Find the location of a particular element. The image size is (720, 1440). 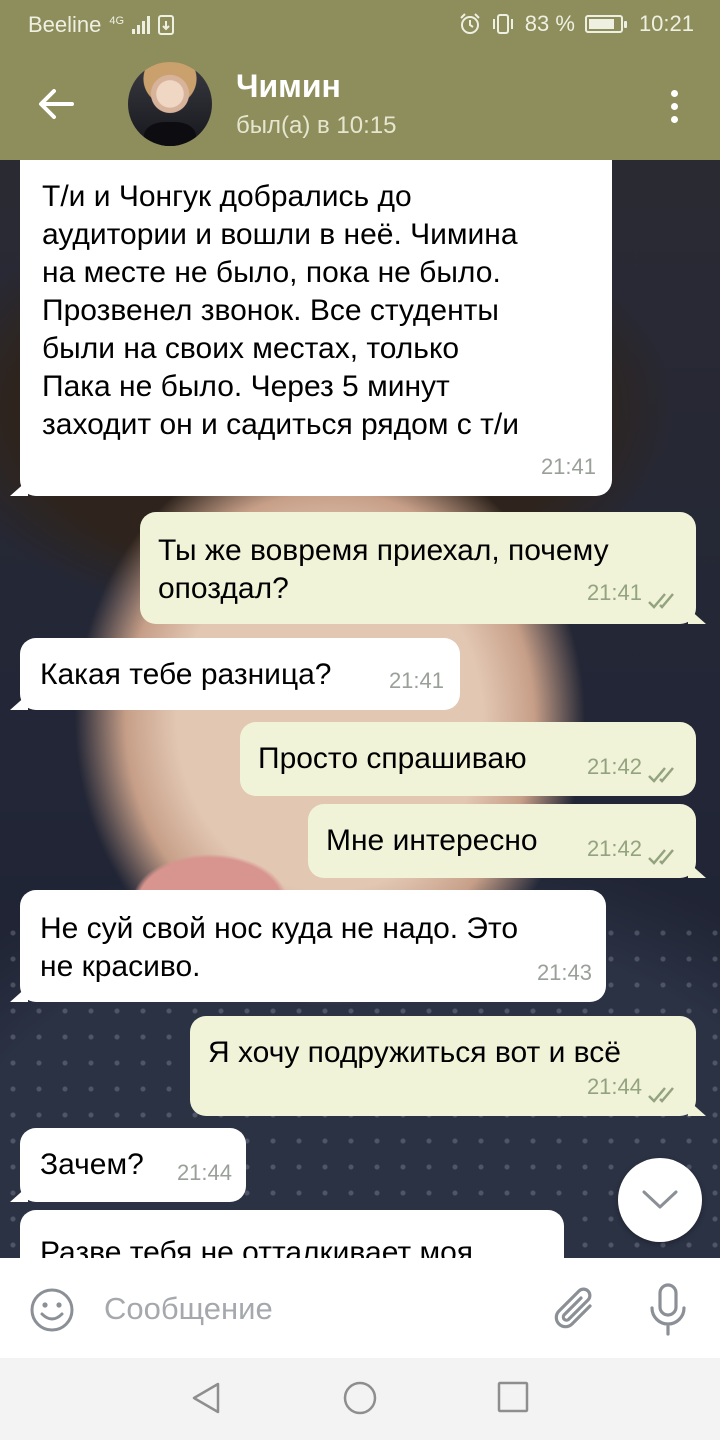

message-composer is located at coordinates (360, 1308).